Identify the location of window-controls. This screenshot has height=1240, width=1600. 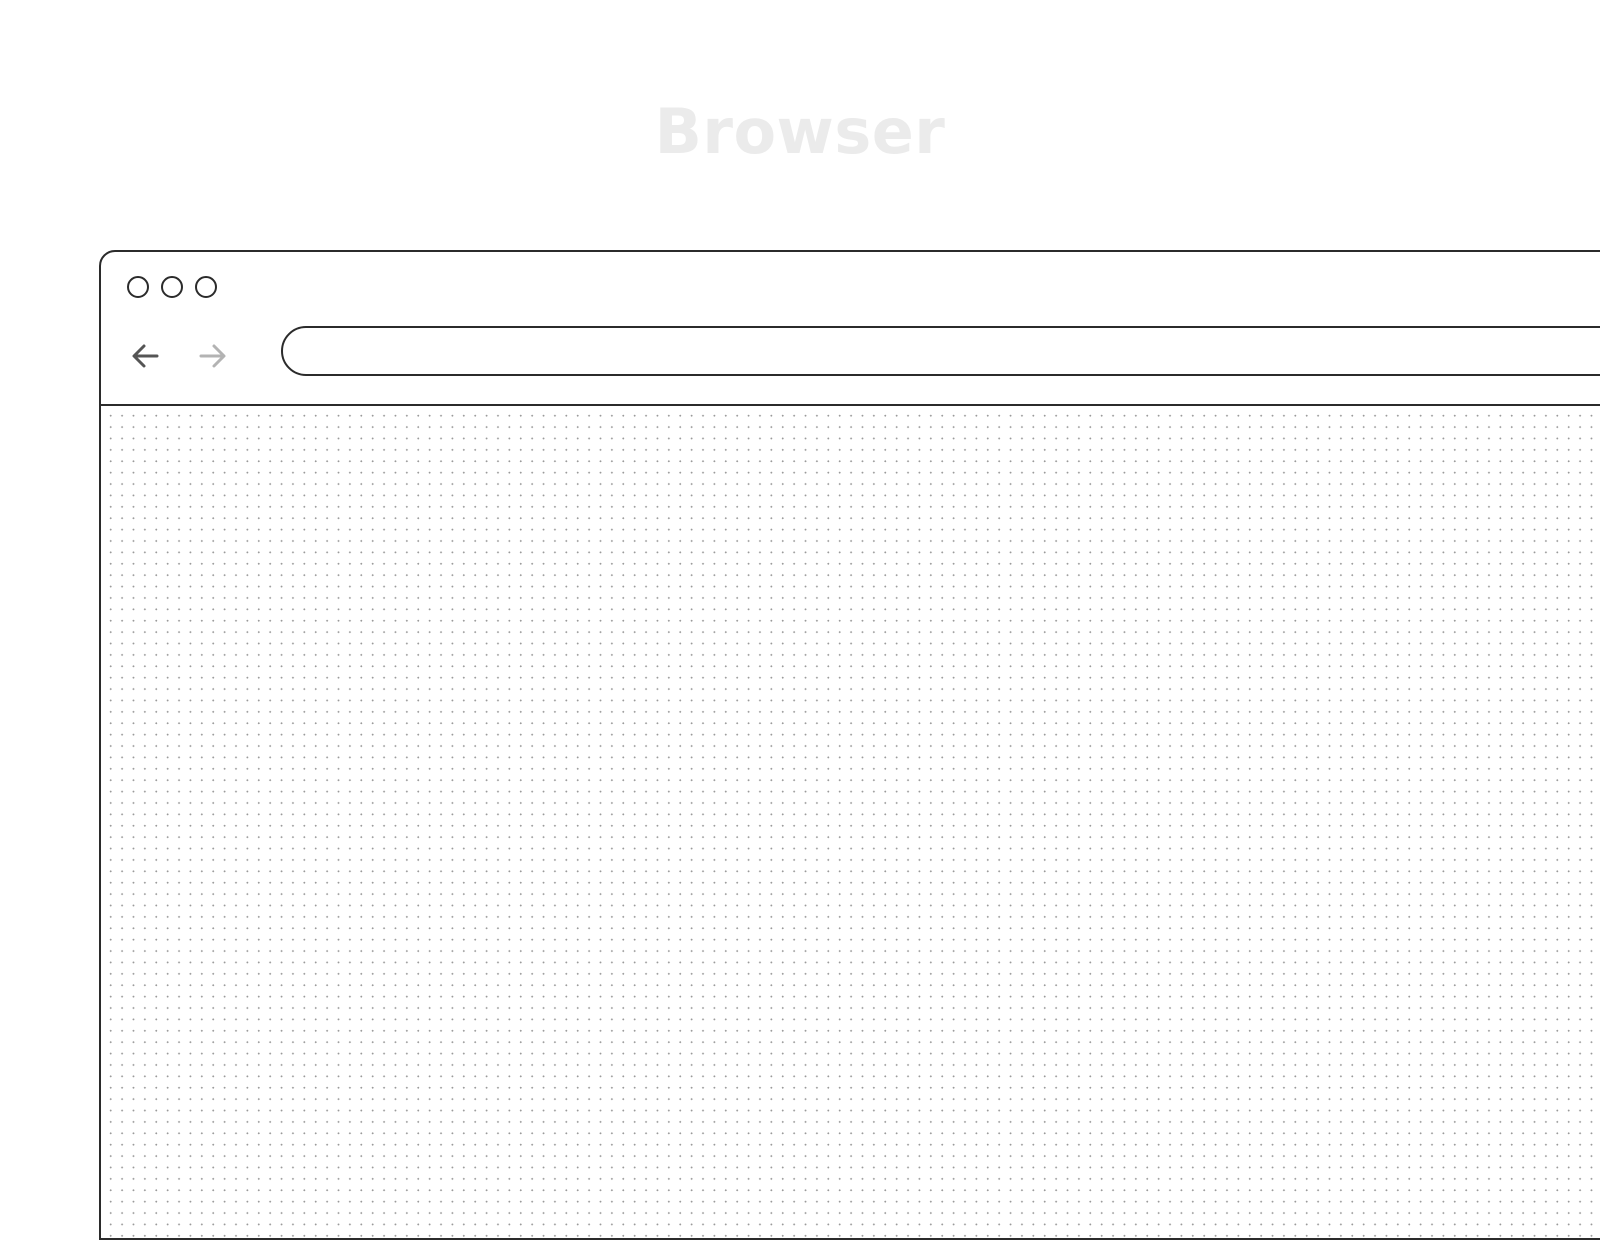
(172, 289).